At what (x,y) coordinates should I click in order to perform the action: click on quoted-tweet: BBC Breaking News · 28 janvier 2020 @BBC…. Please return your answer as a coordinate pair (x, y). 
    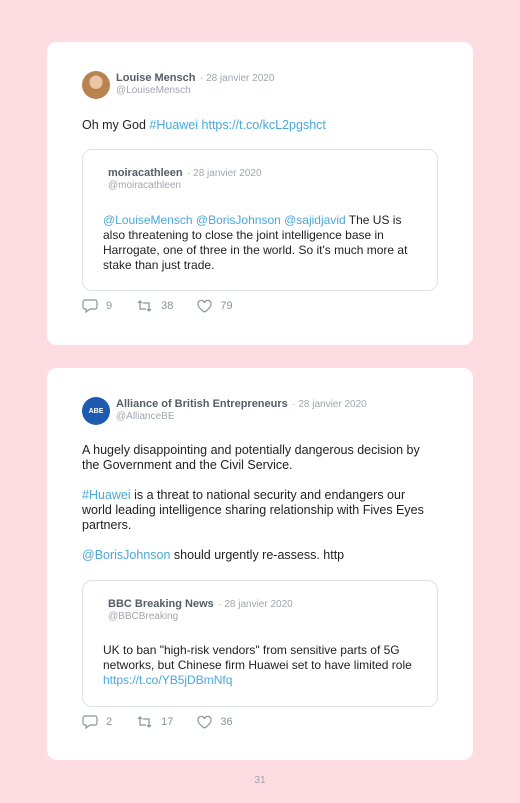
    Looking at the image, I should click on (260, 643).